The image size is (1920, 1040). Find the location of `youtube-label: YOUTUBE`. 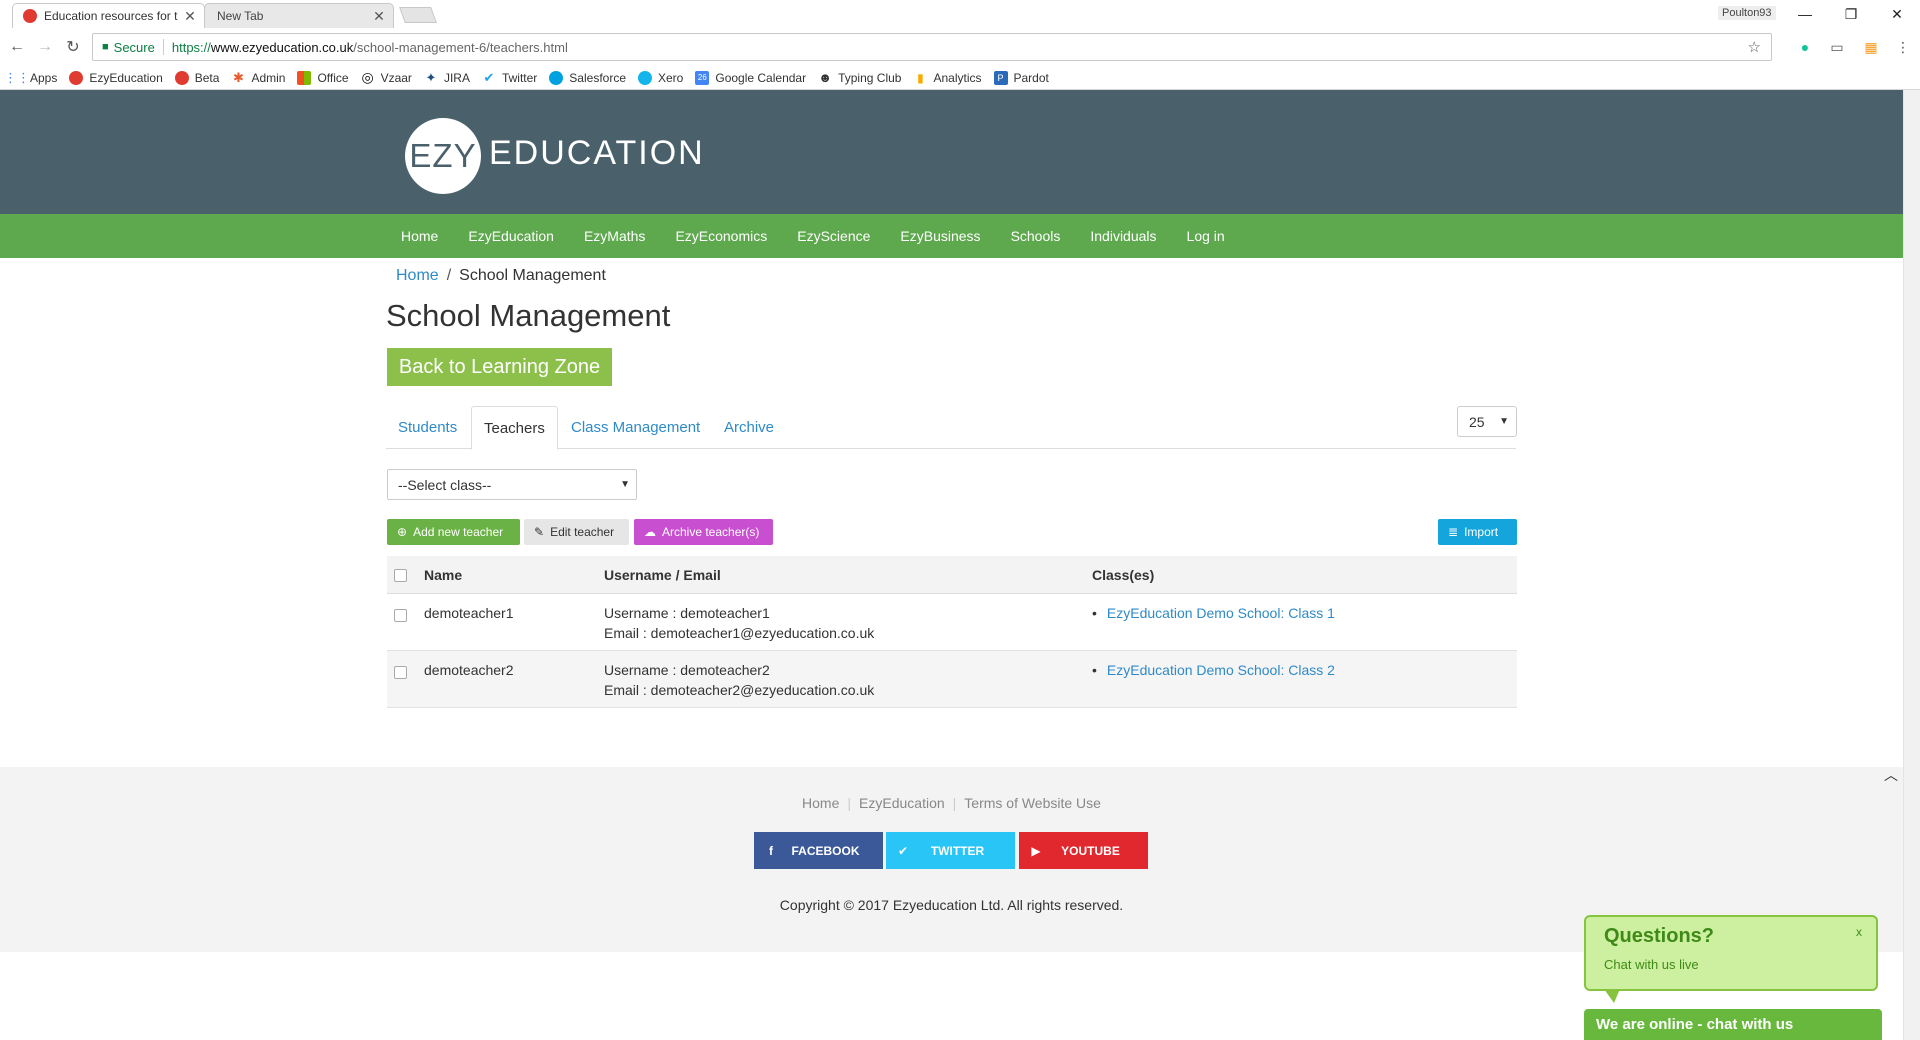

youtube-label: YOUTUBE is located at coordinates (1090, 850).